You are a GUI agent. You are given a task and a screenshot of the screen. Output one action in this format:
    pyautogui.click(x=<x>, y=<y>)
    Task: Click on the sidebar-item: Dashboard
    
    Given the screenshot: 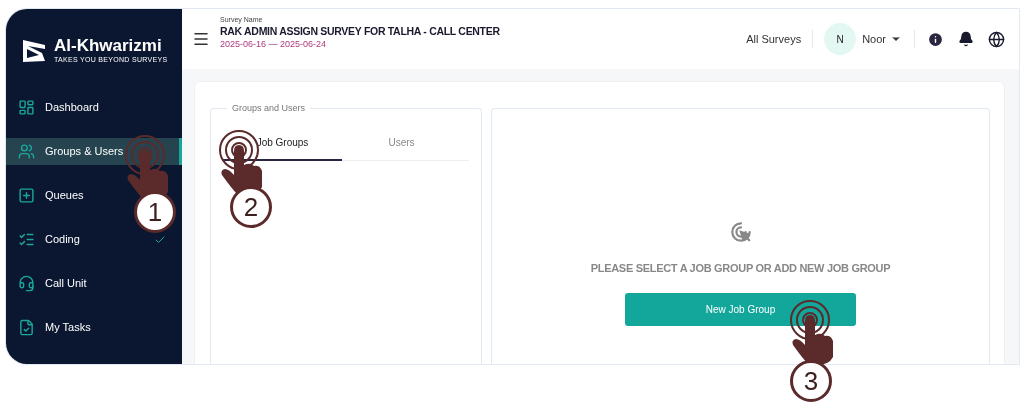 What is the action you would take?
    pyautogui.click(x=94, y=107)
    